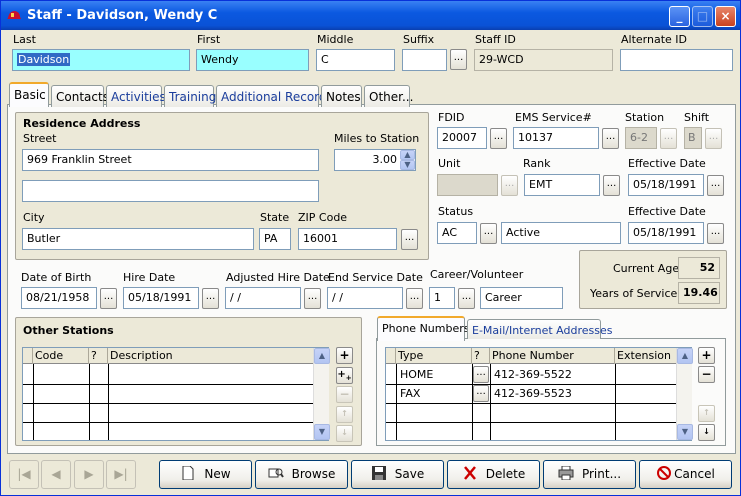 The image size is (741, 496). Describe the element at coordinates (539, 329) in the screenshot. I see `tab-email-internet: E-Mail/Internet Addresses` at that location.